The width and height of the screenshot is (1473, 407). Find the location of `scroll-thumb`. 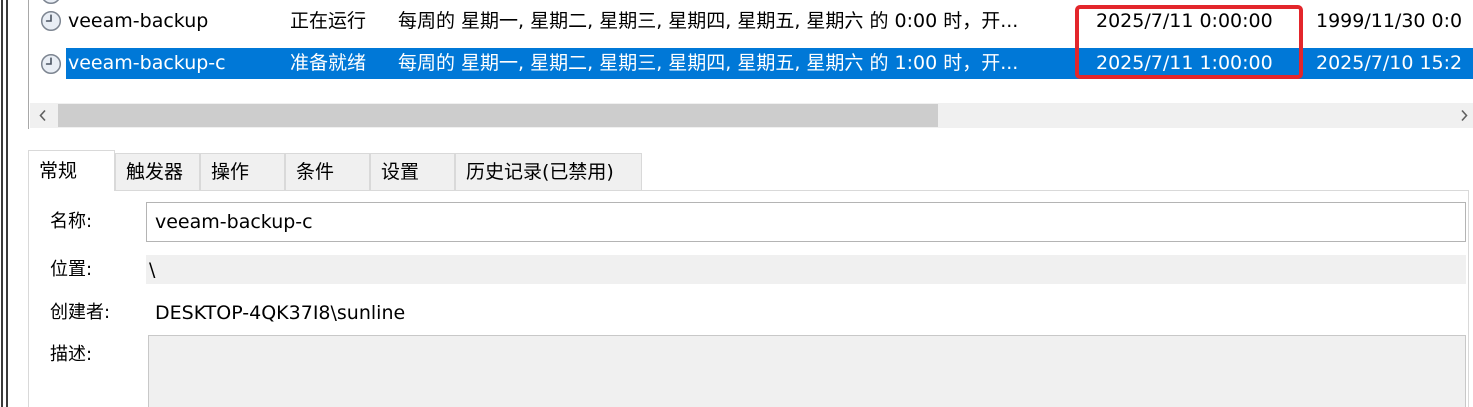

scroll-thumb is located at coordinates (498, 115).